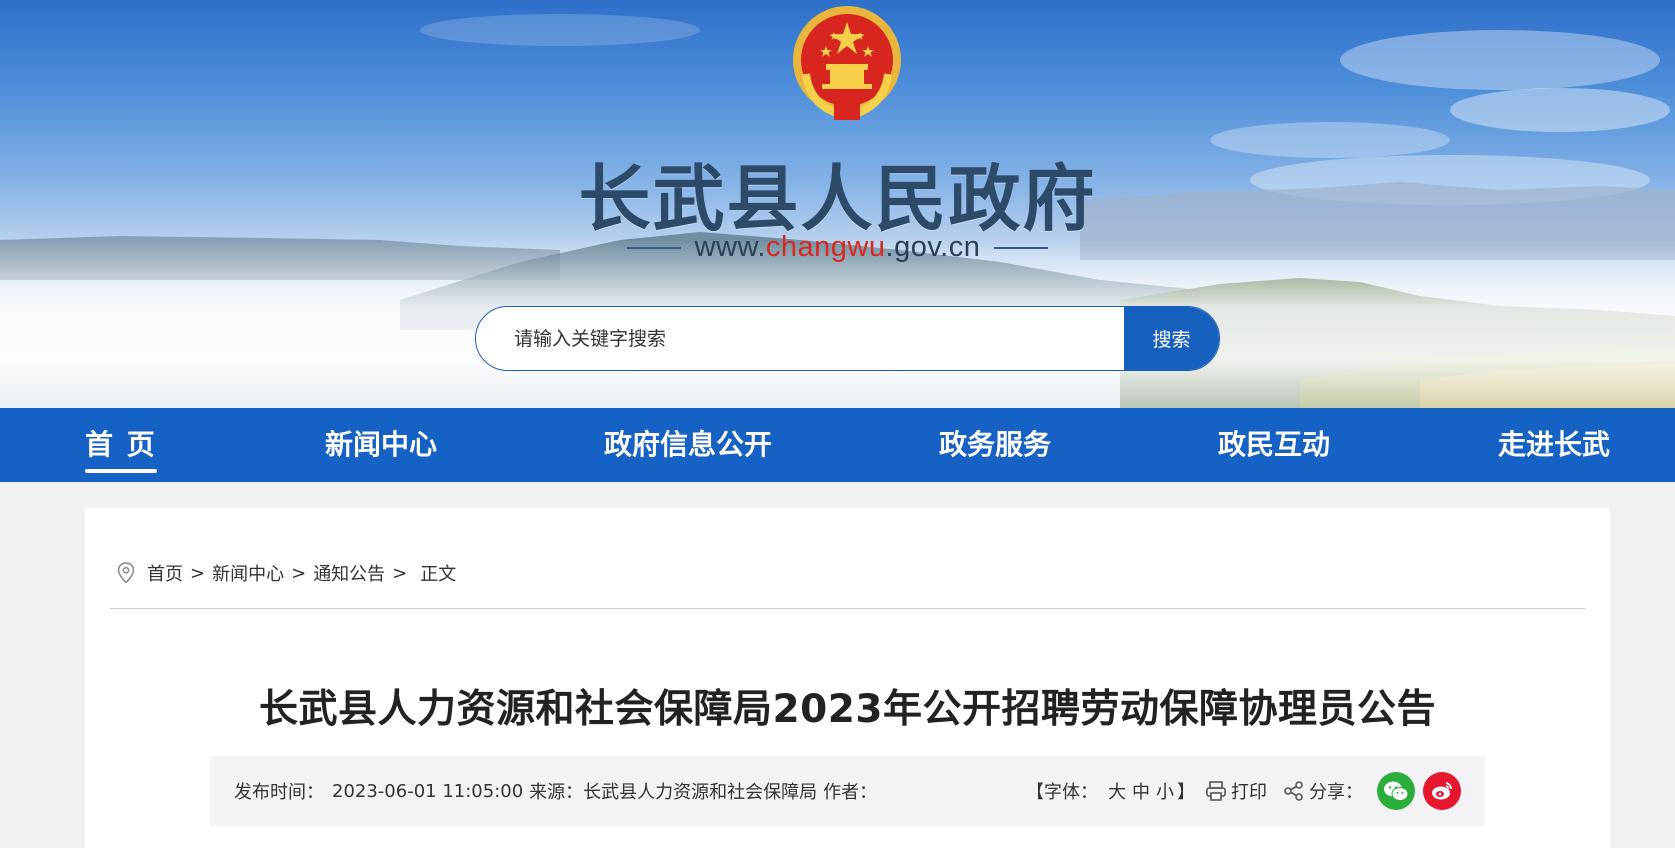  I want to click on url-decor-line-left, so click(653, 247).